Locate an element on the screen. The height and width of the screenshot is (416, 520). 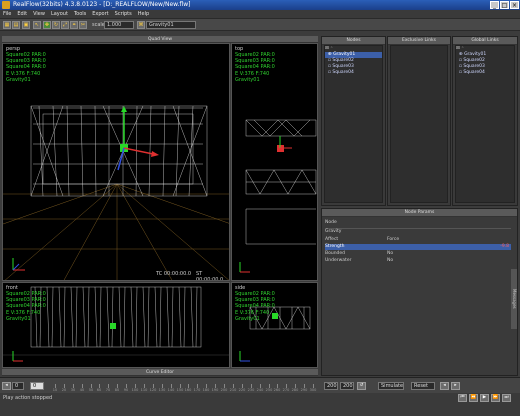
exclusive-links-header: Exclusive Links is located at coordinates (419, 41).